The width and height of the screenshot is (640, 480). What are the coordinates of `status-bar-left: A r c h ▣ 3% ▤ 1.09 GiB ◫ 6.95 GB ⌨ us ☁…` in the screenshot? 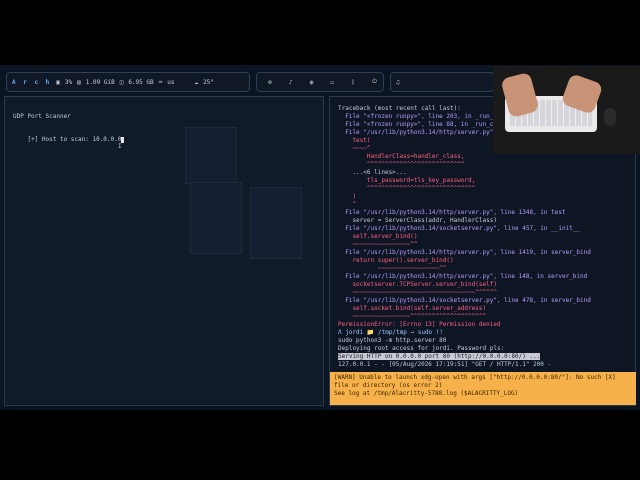 It's located at (128, 82).